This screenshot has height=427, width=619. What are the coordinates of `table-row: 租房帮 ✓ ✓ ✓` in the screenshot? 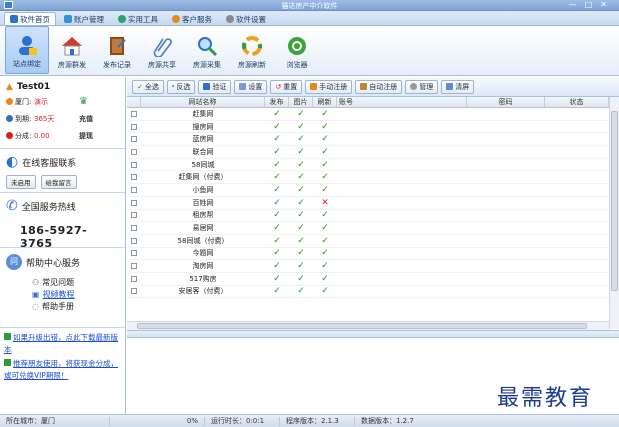 It's located at (368, 216).